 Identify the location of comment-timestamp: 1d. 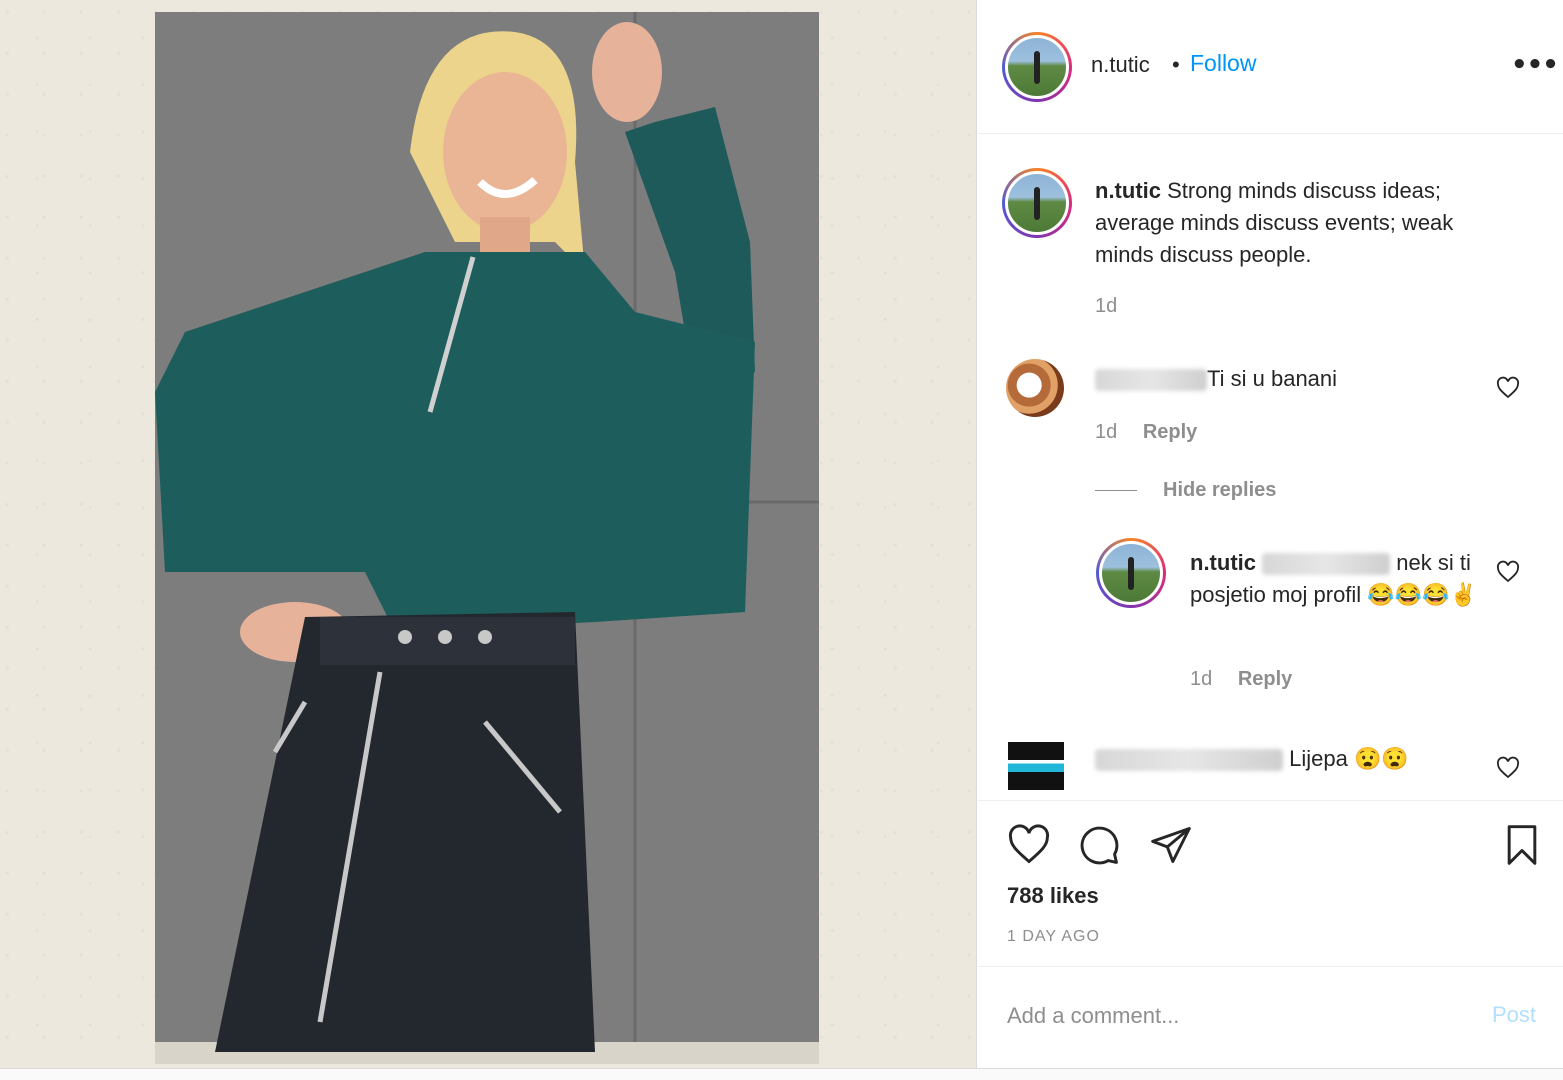
(1106, 432).